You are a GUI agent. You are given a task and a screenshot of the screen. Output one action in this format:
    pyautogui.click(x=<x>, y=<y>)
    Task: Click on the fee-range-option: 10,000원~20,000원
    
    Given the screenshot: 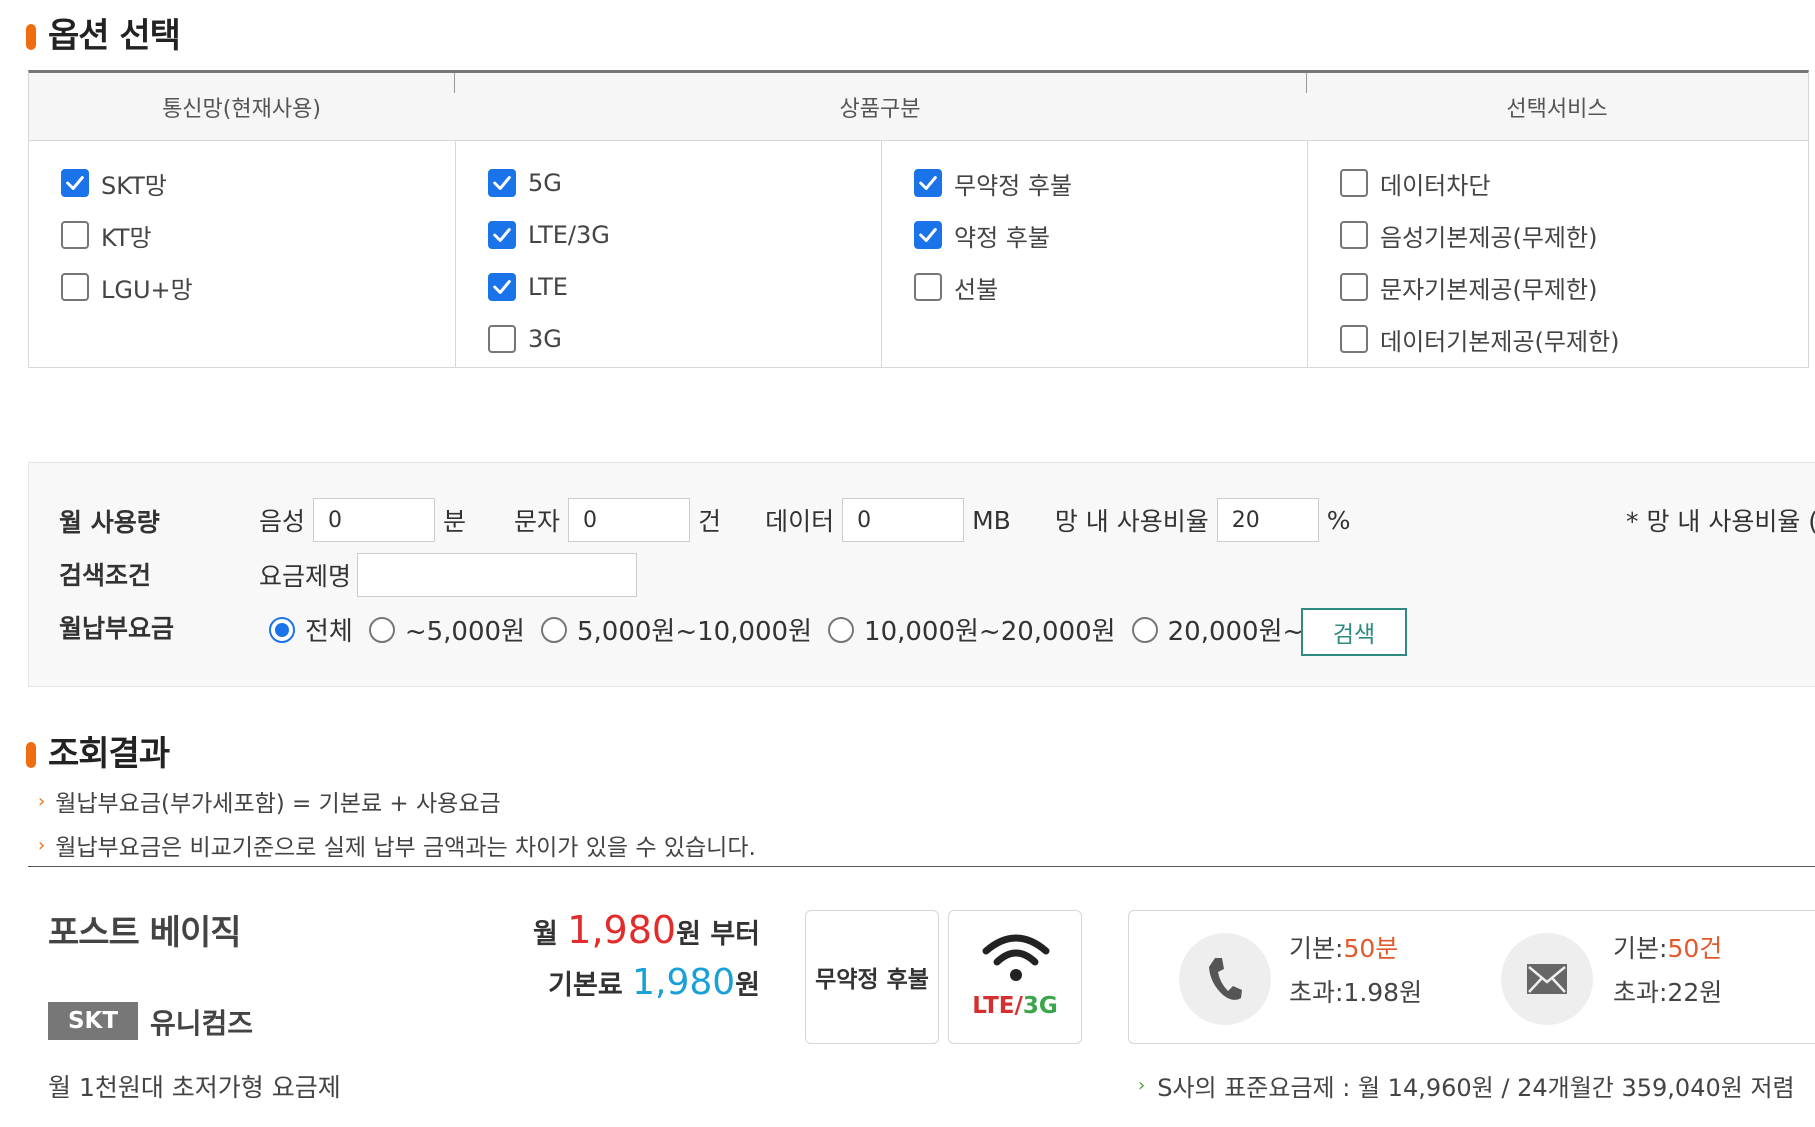 What is the action you would take?
    pyautogui.click(x=972, y=629)
    